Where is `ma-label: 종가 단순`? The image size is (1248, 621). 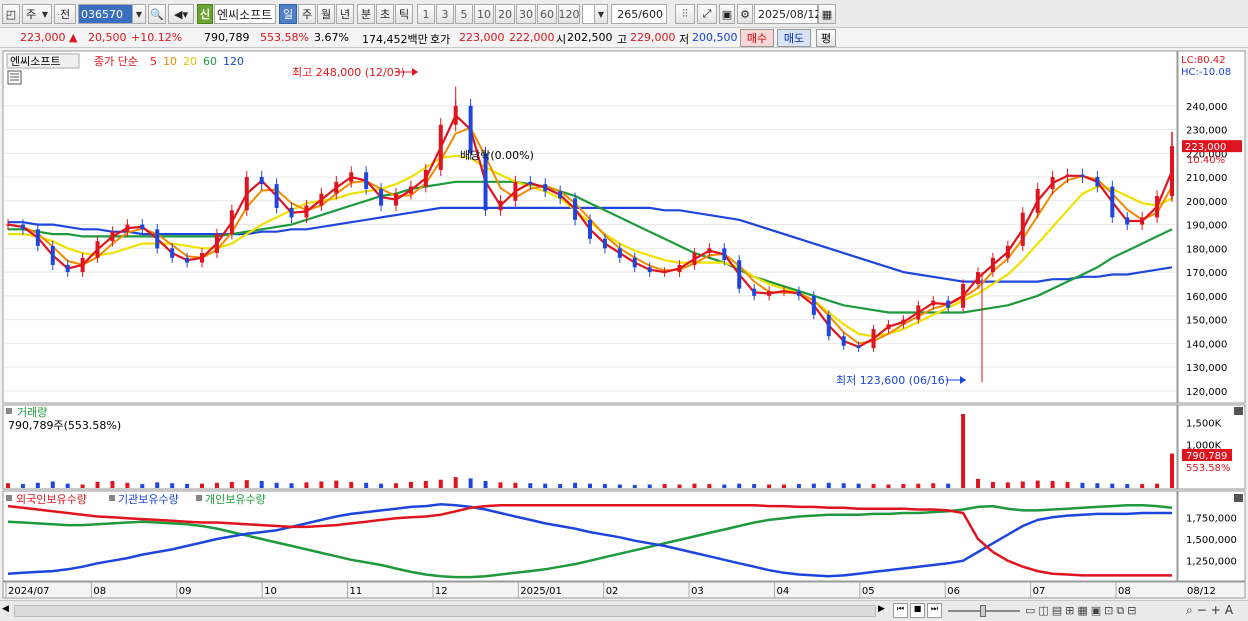
ma-label: 종가 단순 is located at coordinates (116, 61).